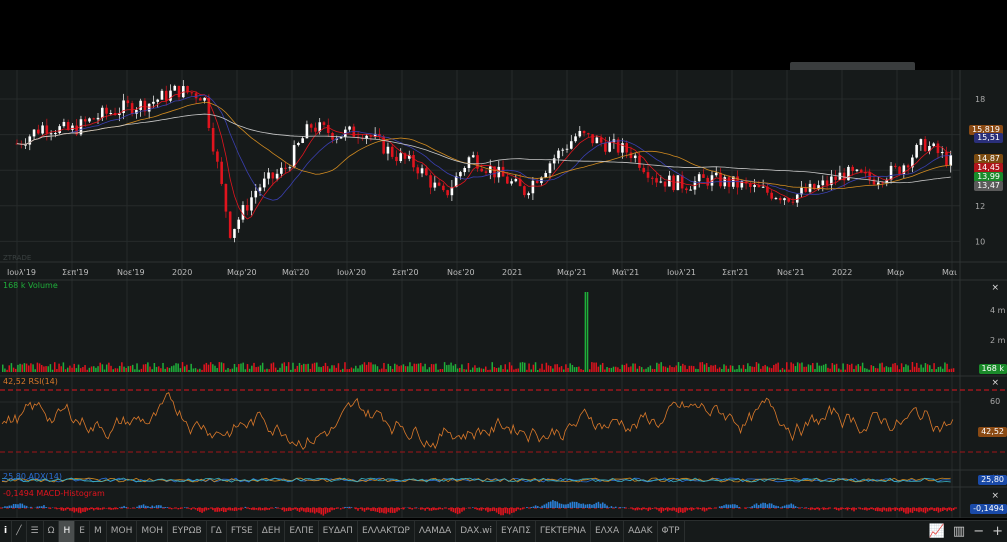  What do you see at coordinates (19, 531) in the screenshot?
I see `draw-line-icon: ╱` at bounding box center [19, 531].